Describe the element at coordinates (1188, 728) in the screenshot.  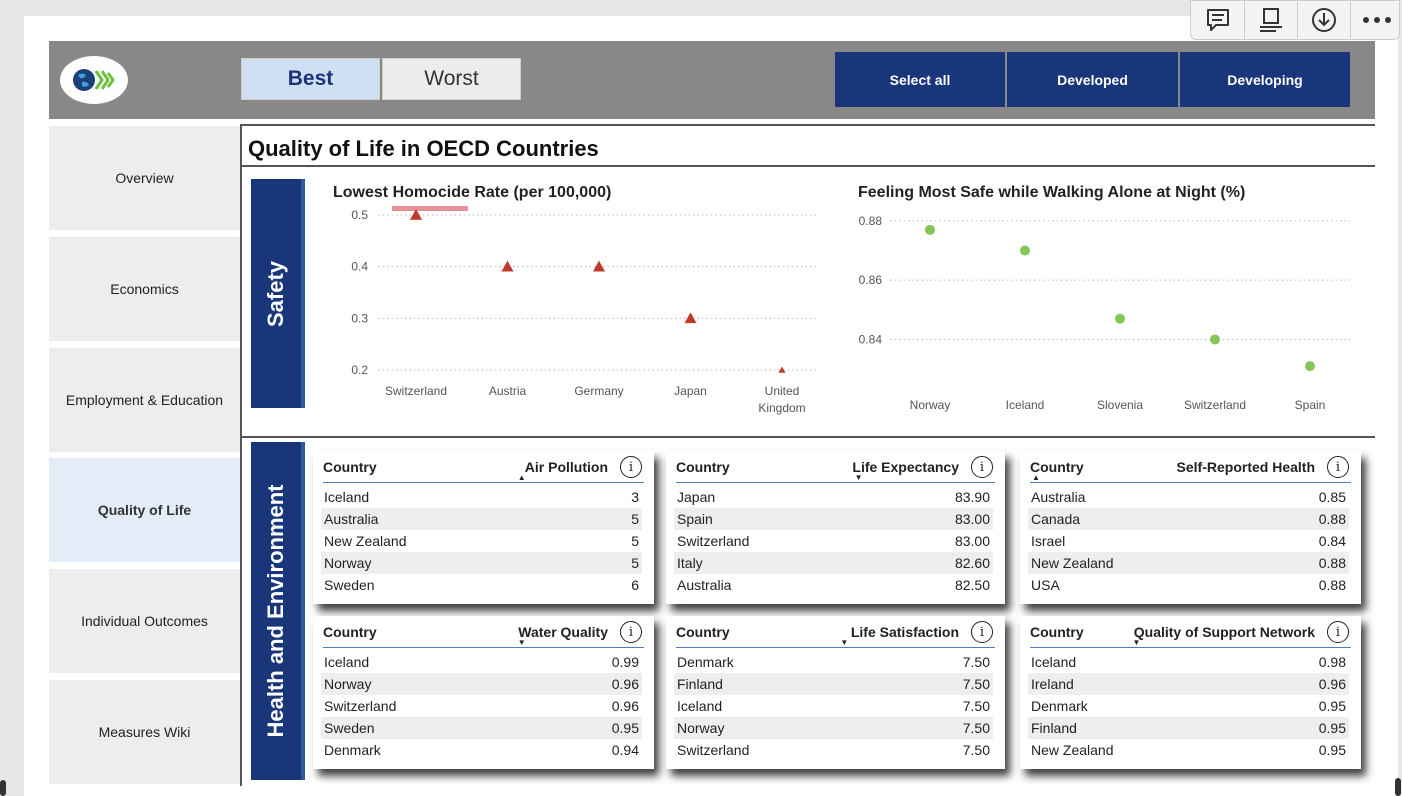
I see `table-row: Finland 0.95` at that location.